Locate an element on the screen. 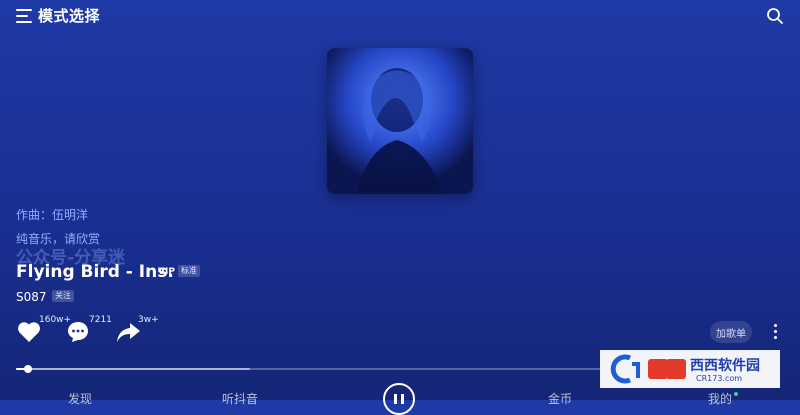 Image resolution: width=800 pixels, height=415 pixels. comment-button is located at coordinates (78, 332).